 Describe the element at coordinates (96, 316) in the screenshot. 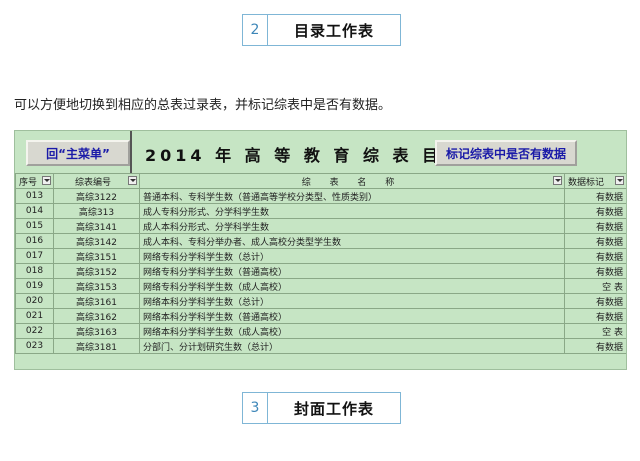

I see `code-cell: 高综3162` at that location.